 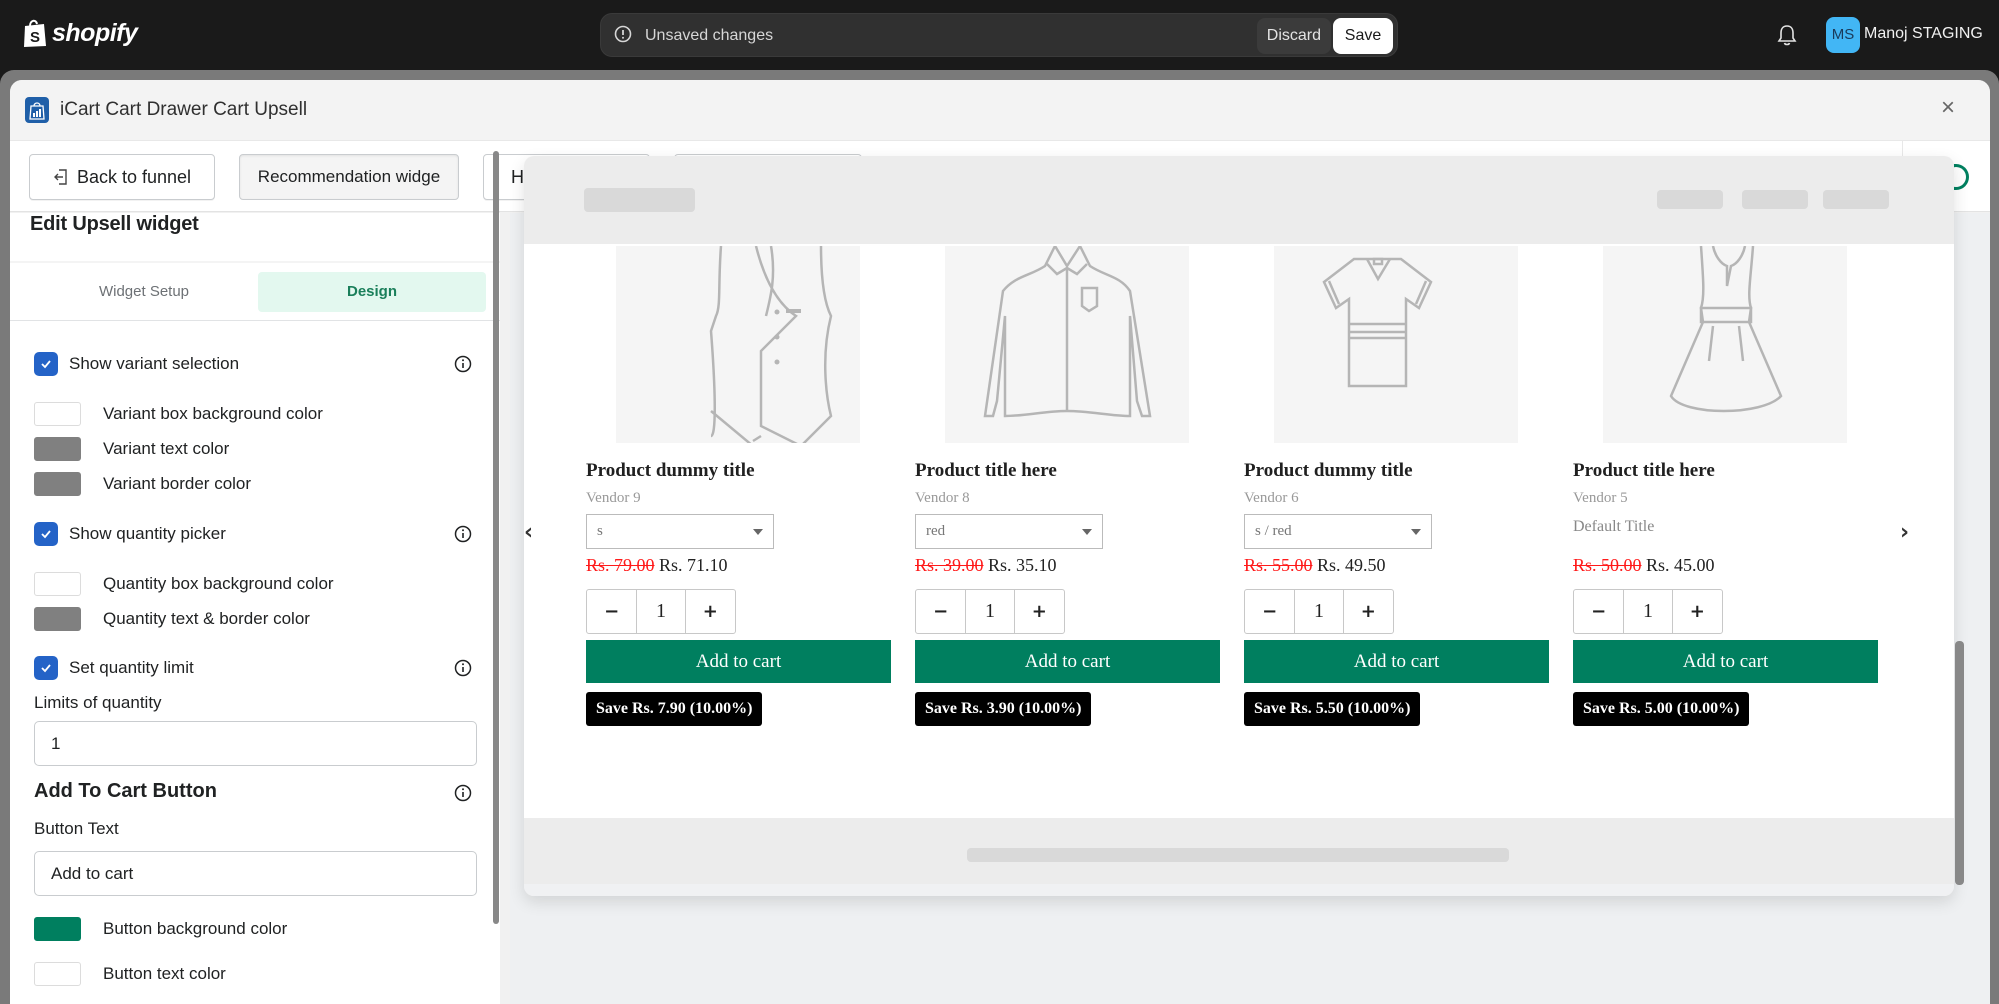 I want to click on recommendation-widget-button: Recommendation widge, so click(x=349, y=177).